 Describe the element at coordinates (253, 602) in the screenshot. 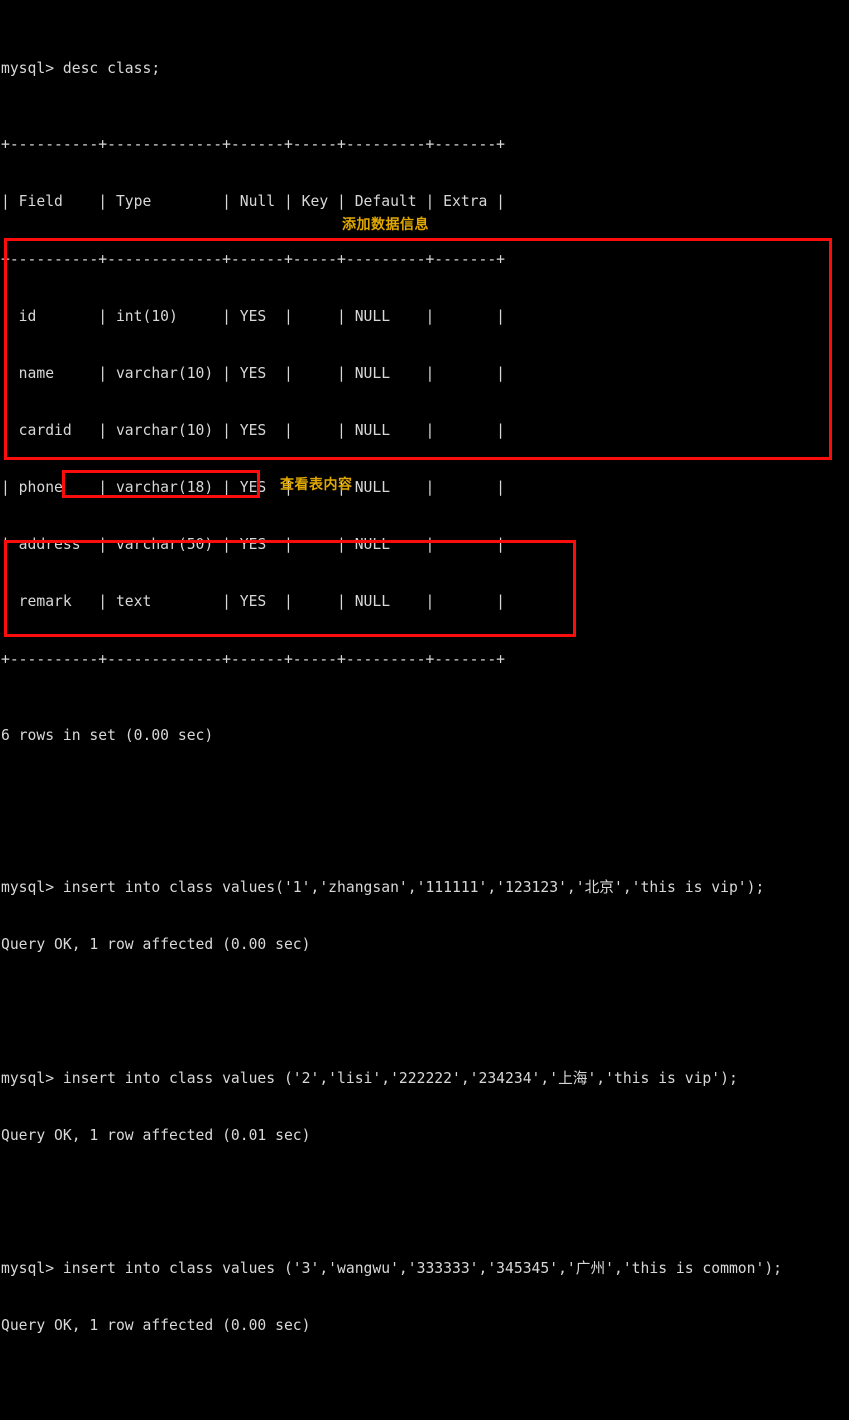

I see `desc-table-row: | remark | text | YES | | NULL | |` at that location.